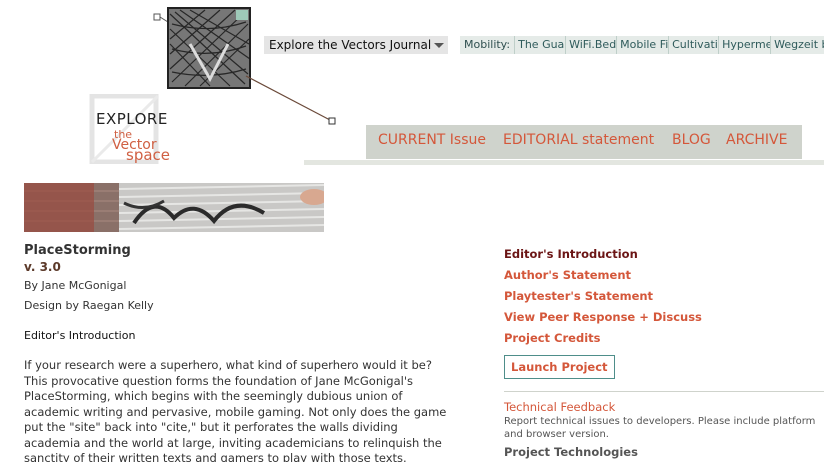 The height and width of the screenshot is (462, 828). What do you see at coordinates (432, 140) in the screenshot?
I see `nav-current-issue: CURRENT Issue` at bounding box center [432, 140].